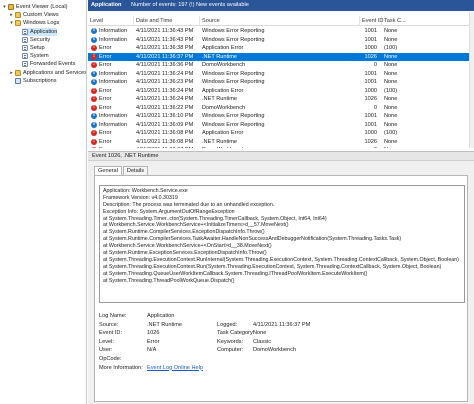  What do you see at coordinates (152, 350) in the screenshot?
I see `user-value: N/A` at bounding box center [152, 350].